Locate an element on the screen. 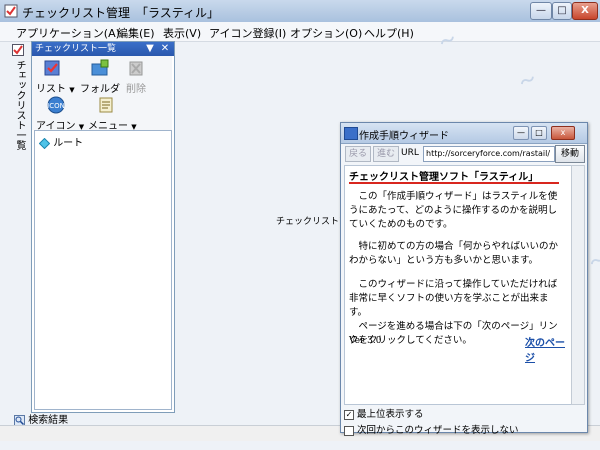 This screenshot has width=600, height=450. topmost-checkbox: ✓ is located at coordinates (349, 414).